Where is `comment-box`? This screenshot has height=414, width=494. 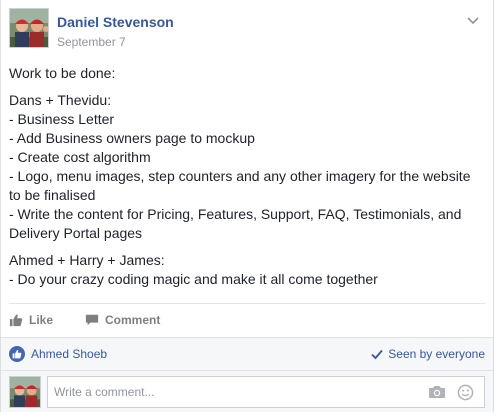 comment-box is located at coordinates (266, 392).